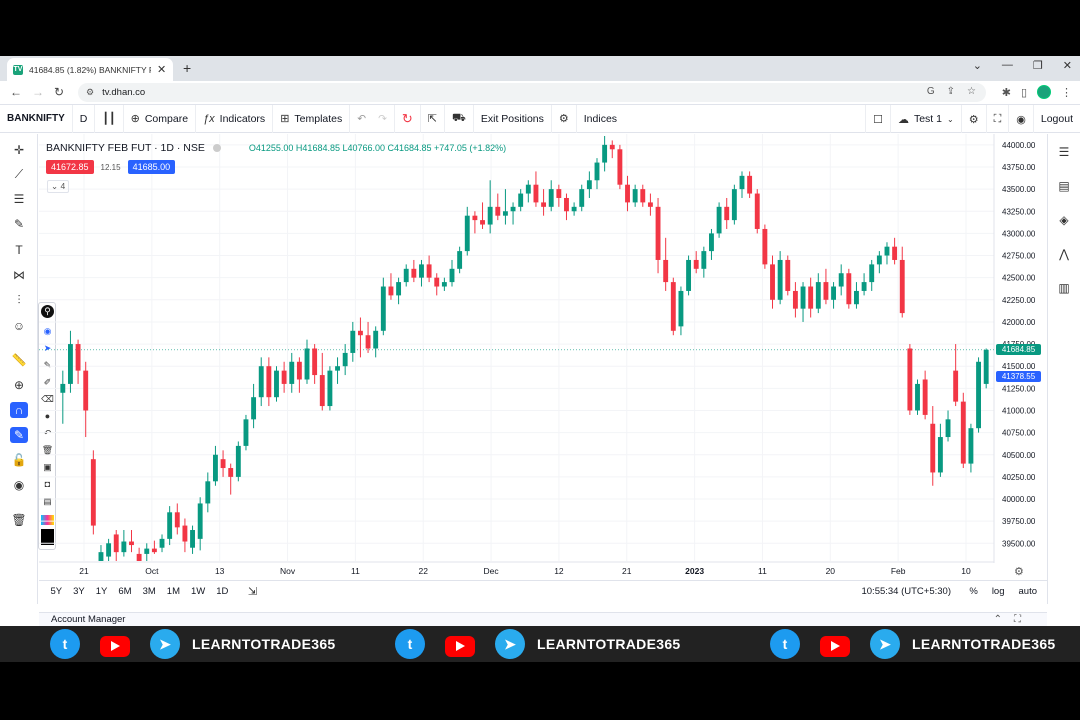  I want to click on logout-label: Logout, so click(1056, 119).